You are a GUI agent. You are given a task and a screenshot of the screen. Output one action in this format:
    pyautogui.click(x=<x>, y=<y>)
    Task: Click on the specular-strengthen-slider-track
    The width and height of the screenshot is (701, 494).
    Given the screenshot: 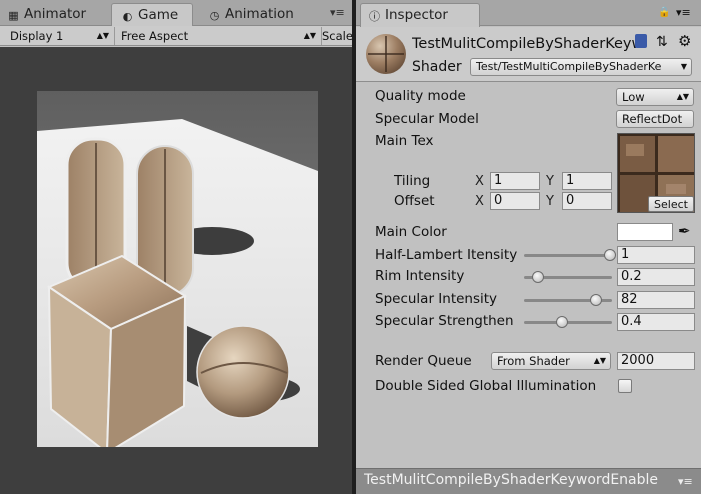 What is the action you would take?
    pyautogui.click(x=568, y=322)
    